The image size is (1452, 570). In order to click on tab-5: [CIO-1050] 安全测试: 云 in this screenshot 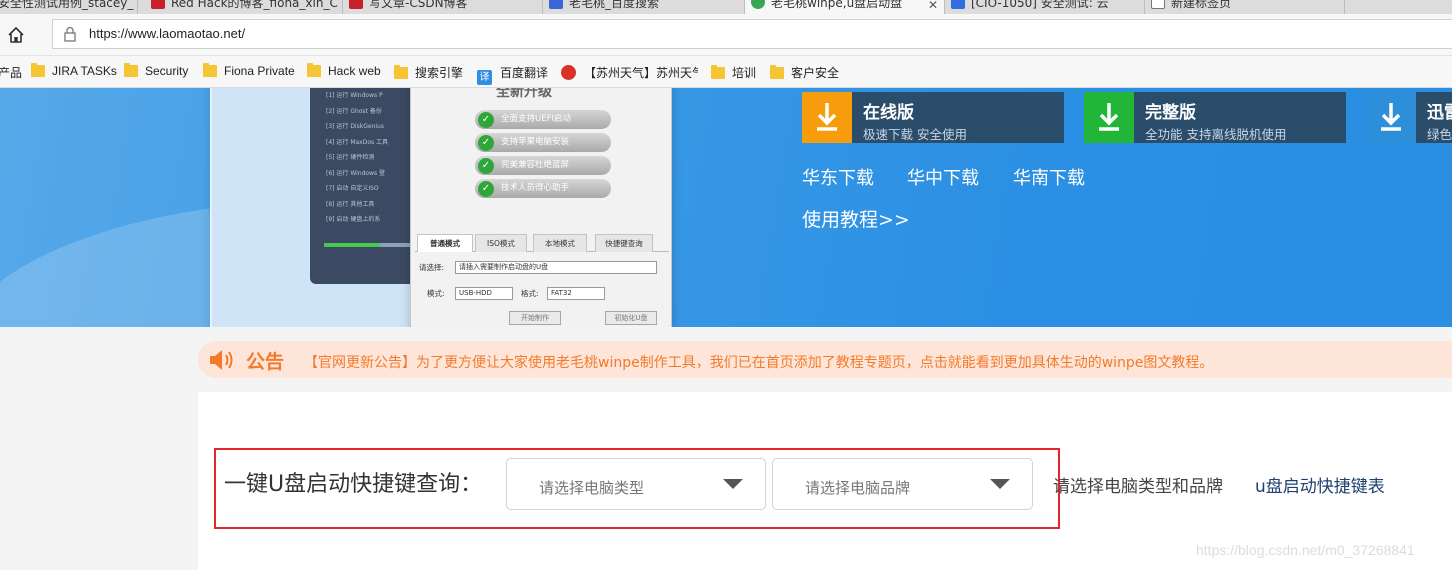, I will do `click(1045, 7)`.